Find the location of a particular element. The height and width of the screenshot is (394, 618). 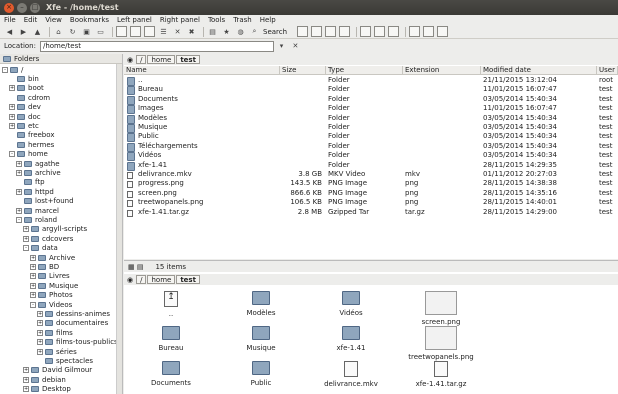

tree-item: + Archive is located at coordinates (52, 257).